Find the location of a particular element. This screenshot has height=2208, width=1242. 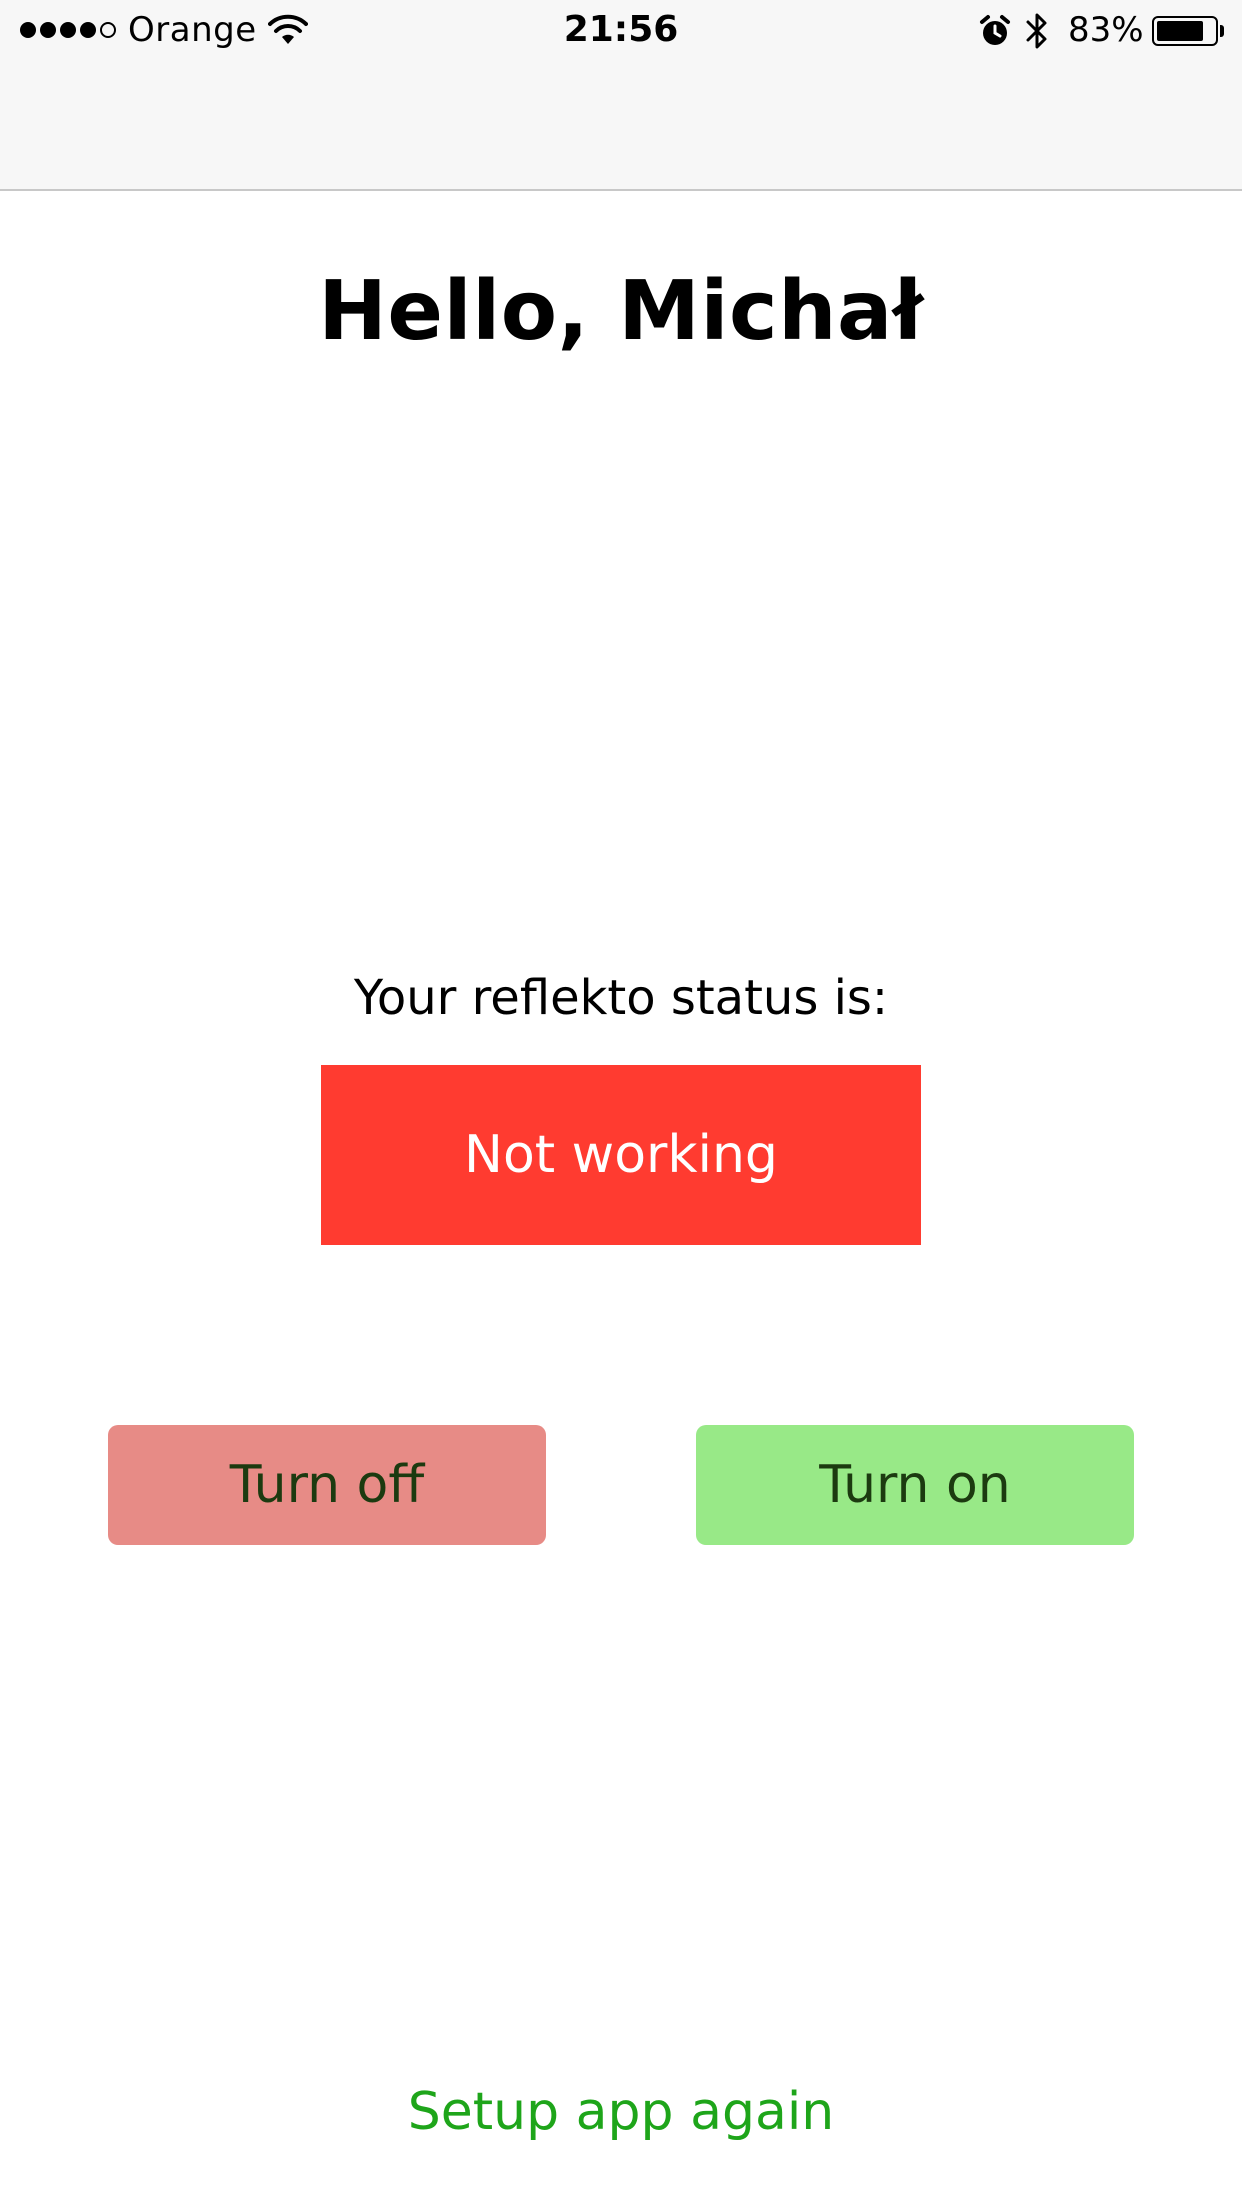

status-label: Your reflekto status is: is located at coordinates (621, 998).